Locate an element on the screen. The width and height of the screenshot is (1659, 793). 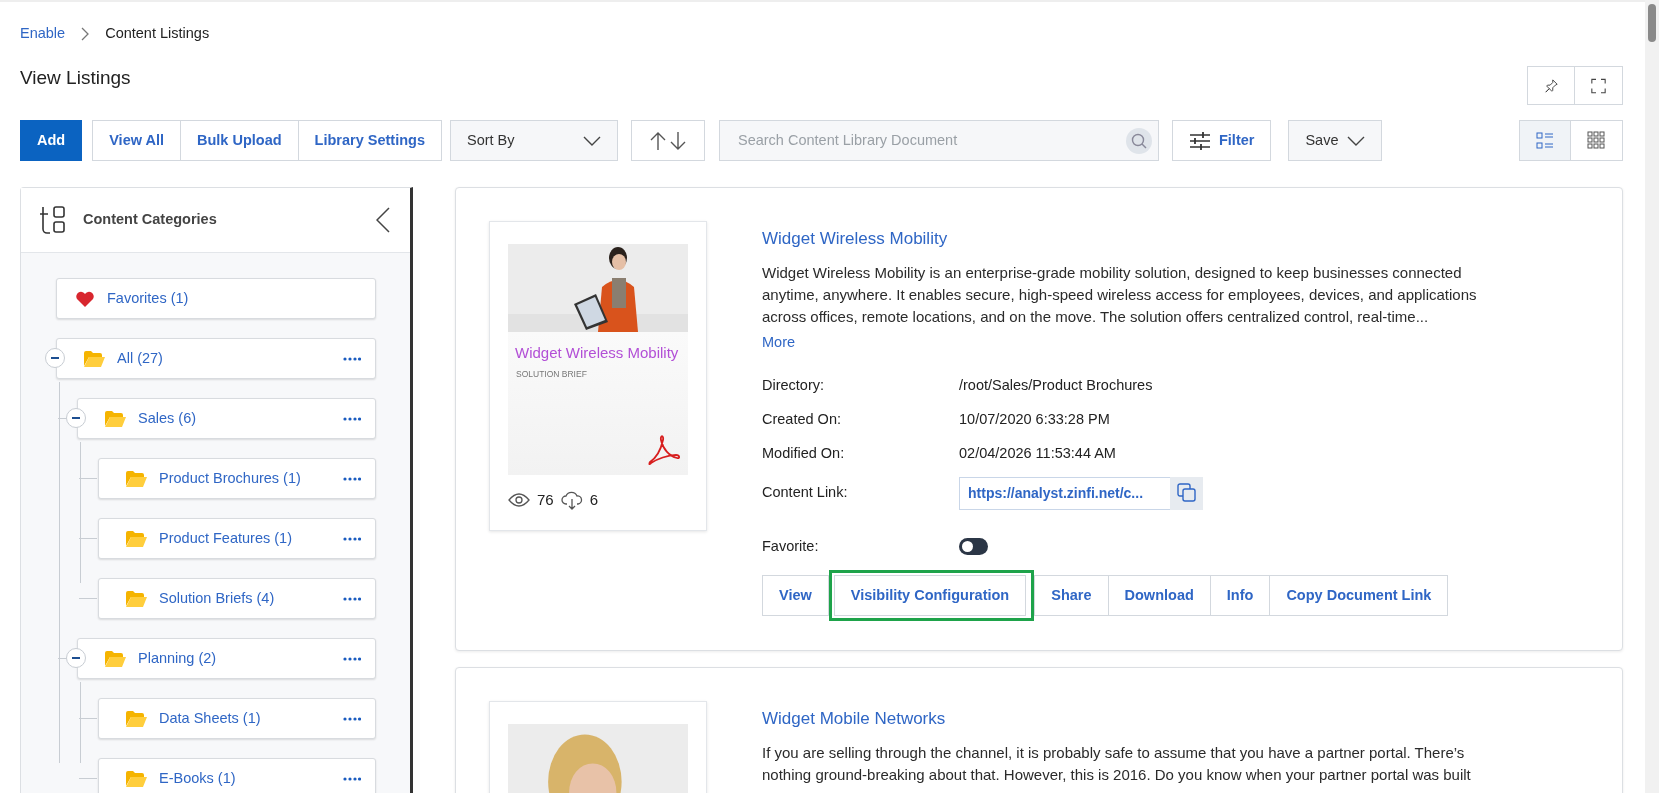
detail-value: /root/Sales/Product Brochures is located at coordinates (1056, 386).